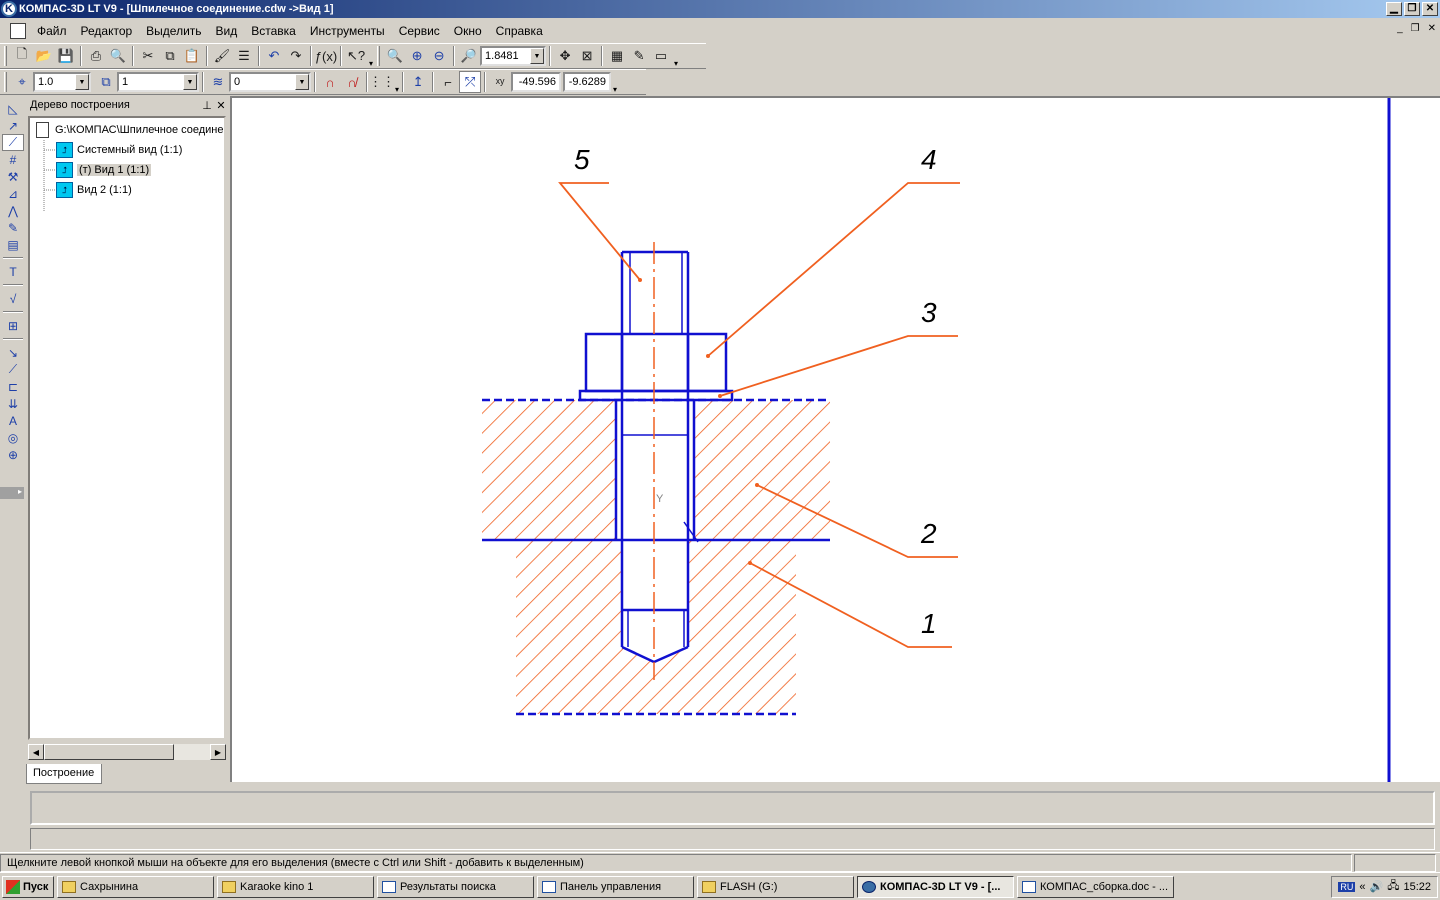 The width and height of the screenshot is (1440, 900). Describe the element at coordinates (13, 386) in the screenshot. I see `base-tool: ⊏` at that location.